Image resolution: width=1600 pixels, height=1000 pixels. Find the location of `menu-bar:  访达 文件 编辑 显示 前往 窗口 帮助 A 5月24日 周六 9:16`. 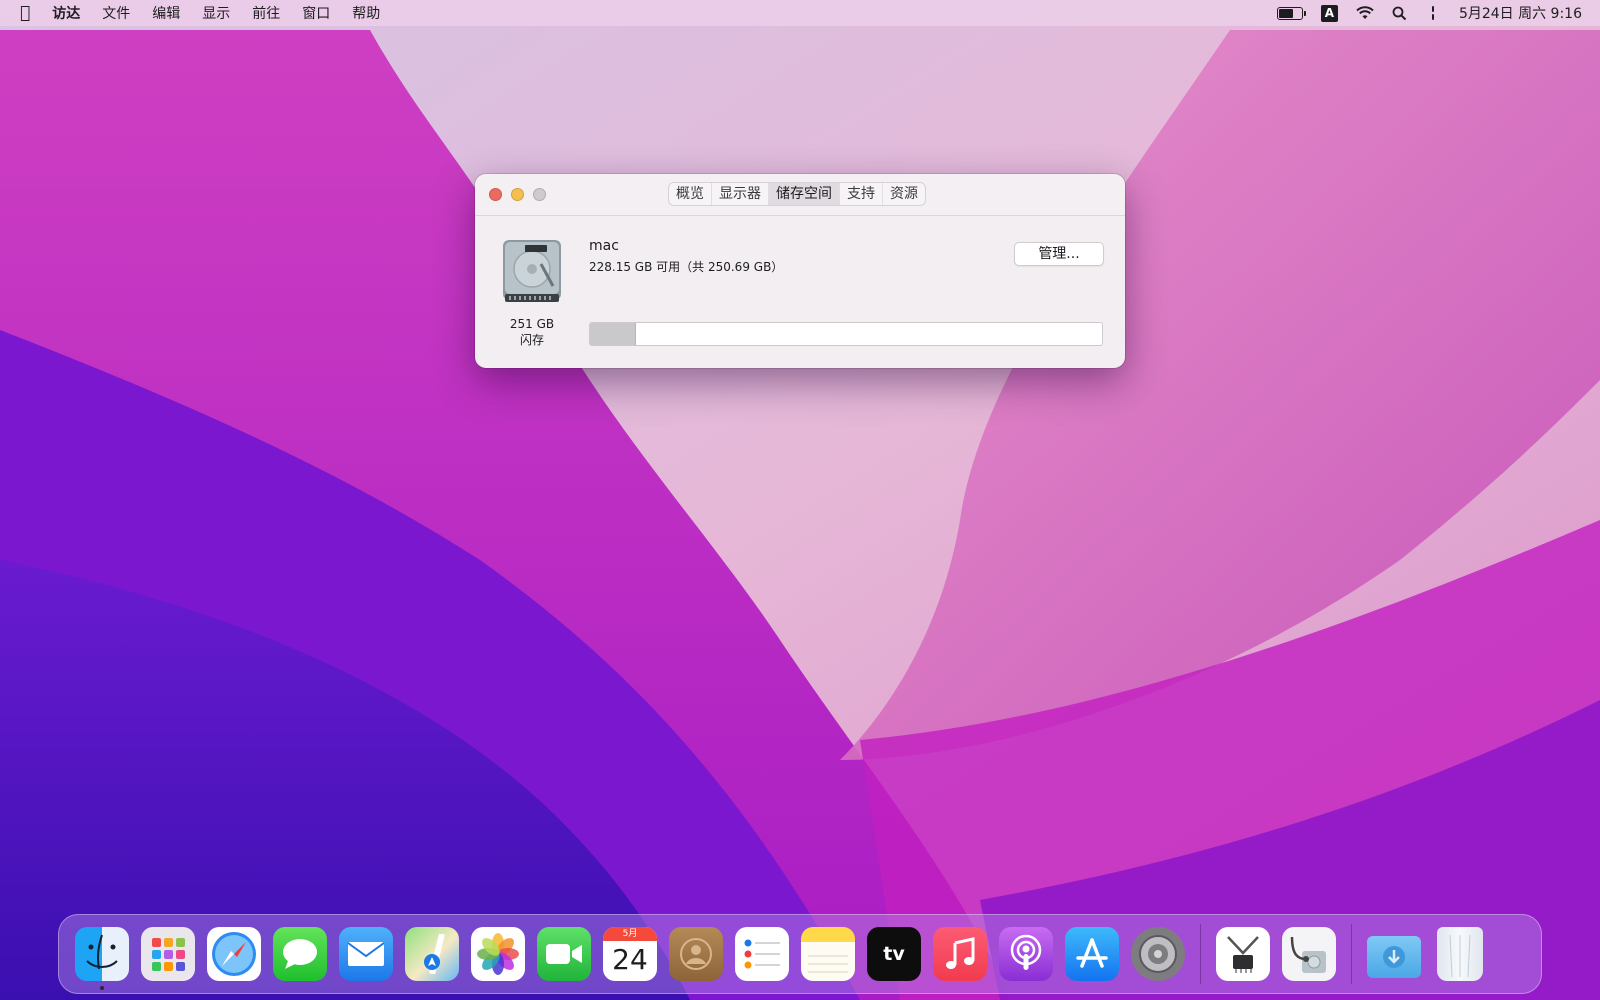

menu-bar:  访达 文件 编辑 显示 前往 窗口 帮助 A 5月24日 周六 9:16 is located at coordinates (800, 13).